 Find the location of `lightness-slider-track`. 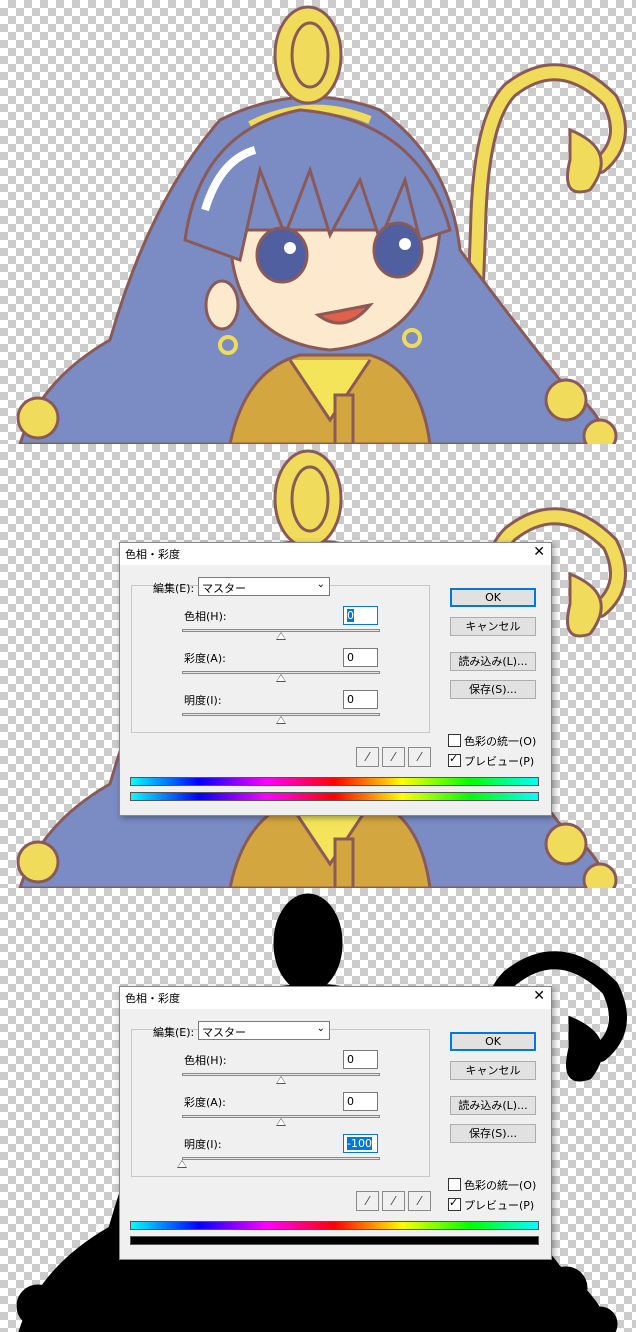

lightness-slider-track is located at coordinates (281, 1158).